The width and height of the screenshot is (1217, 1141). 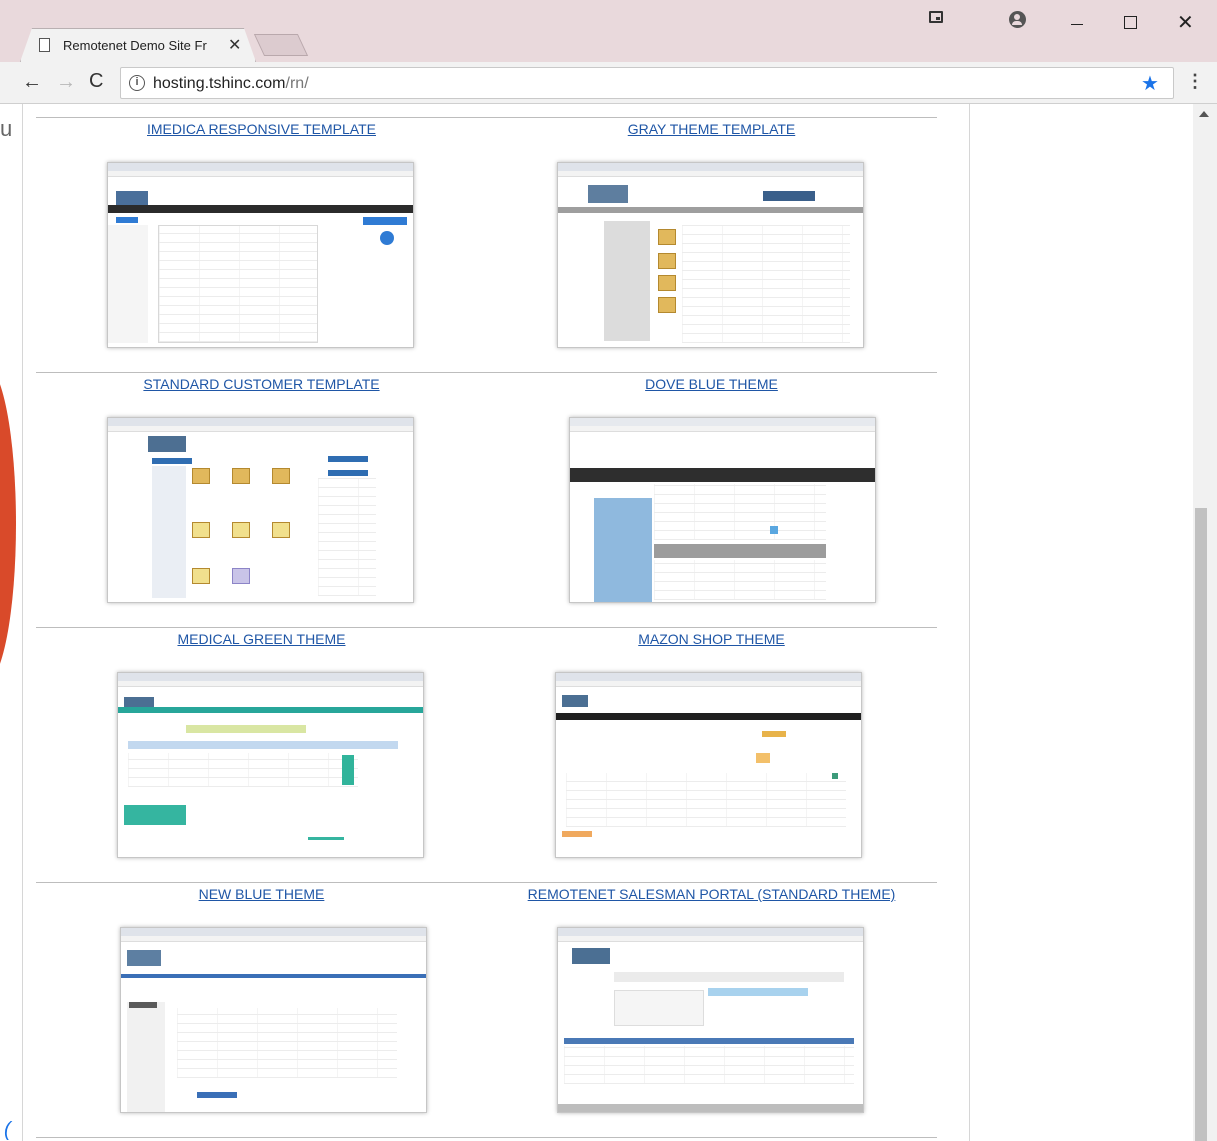 I want to click on reload-icon: C, so click(x=96, y=81).